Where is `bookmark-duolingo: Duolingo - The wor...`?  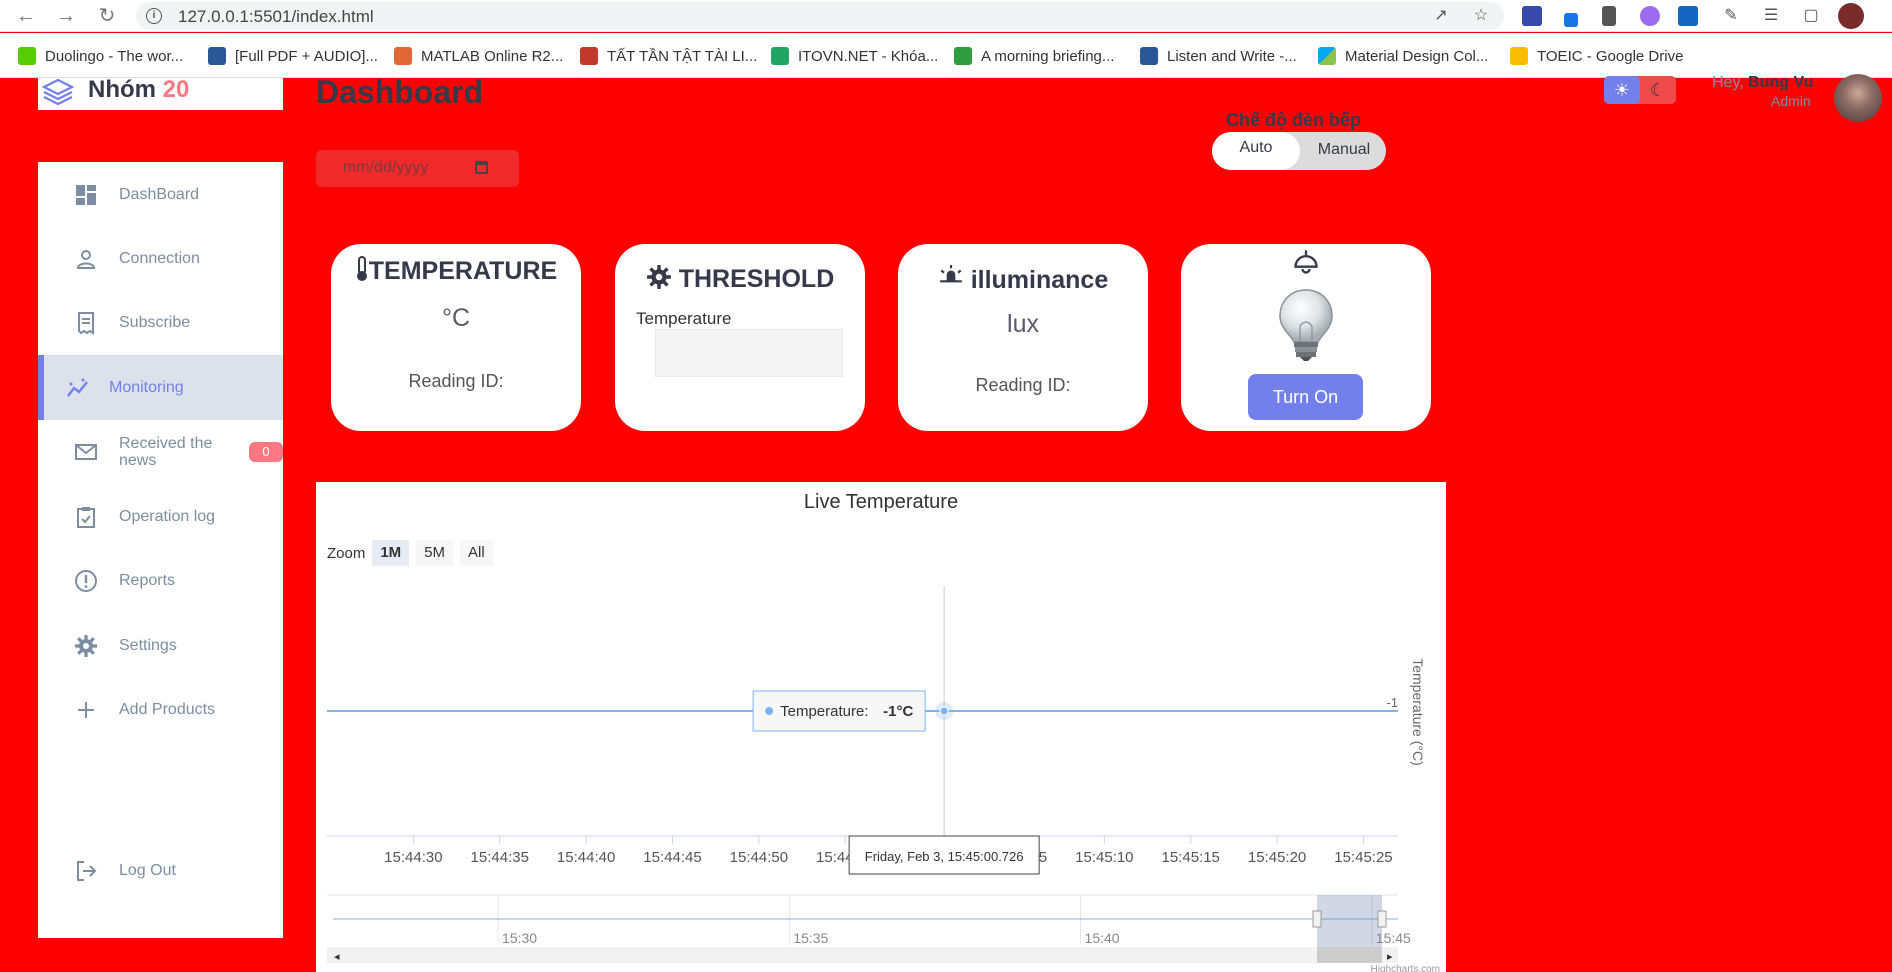 bookmark-duolingo: Duolingo - The wor... is located at coordinates (100, 56).